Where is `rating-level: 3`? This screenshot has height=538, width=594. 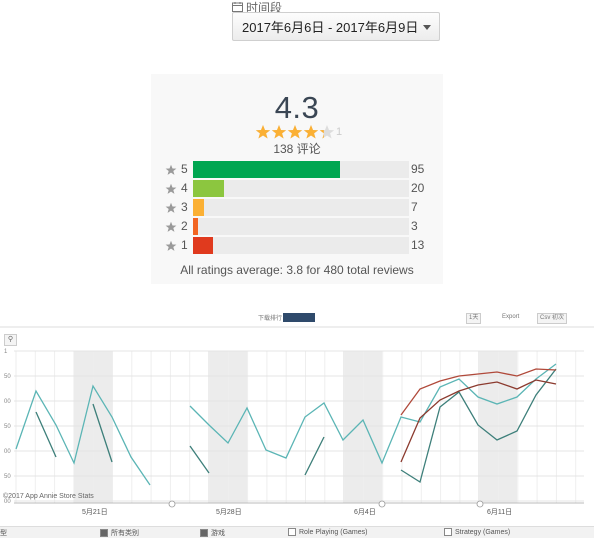
rating-level: 3 is located at coordinates (184, 207).